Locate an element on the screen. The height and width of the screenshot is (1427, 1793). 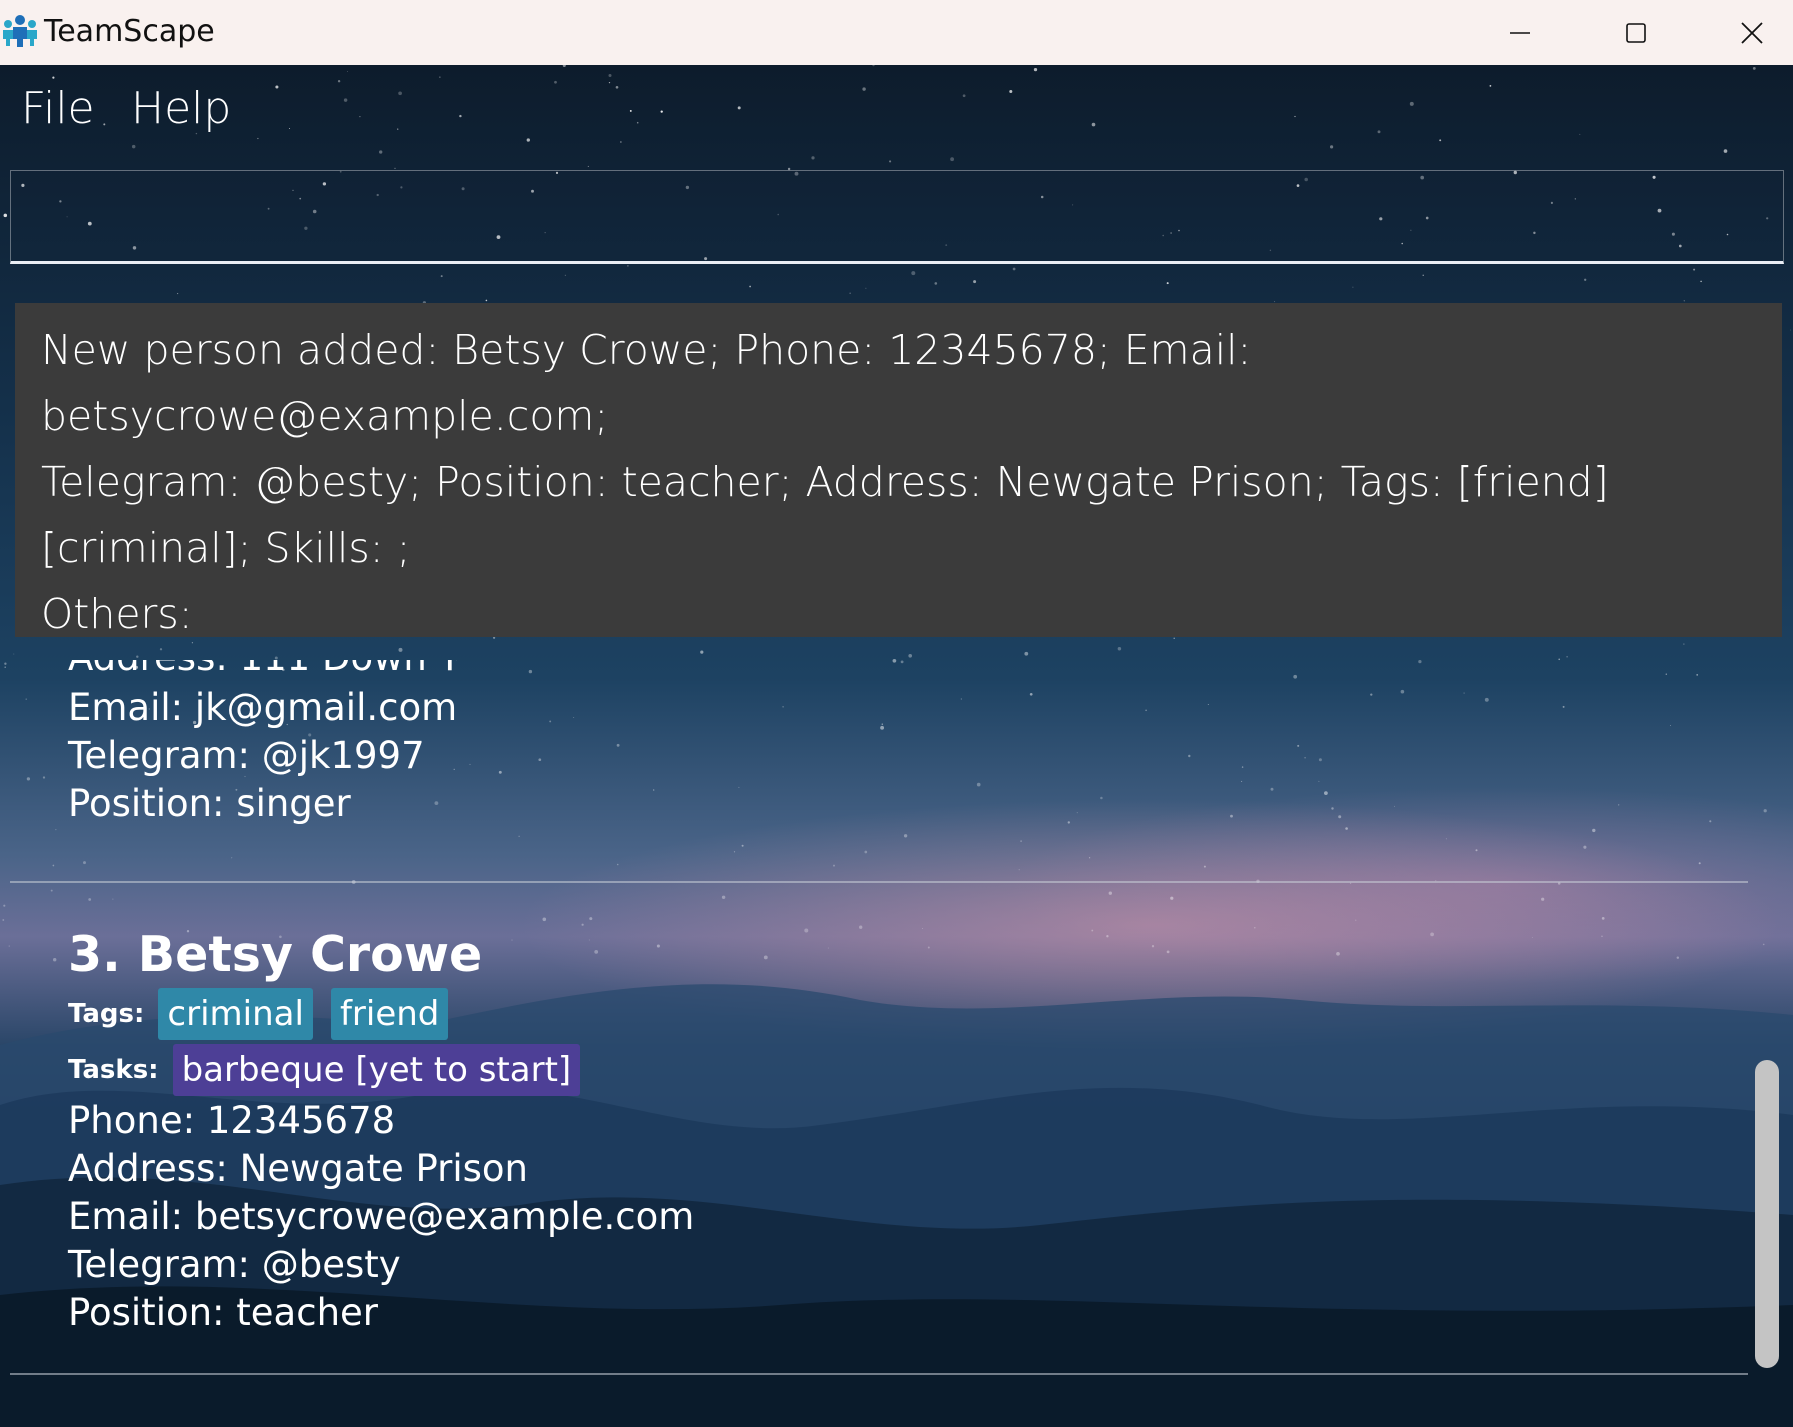
tasks-label: Tasks: is located at coordinates (113, 1070).